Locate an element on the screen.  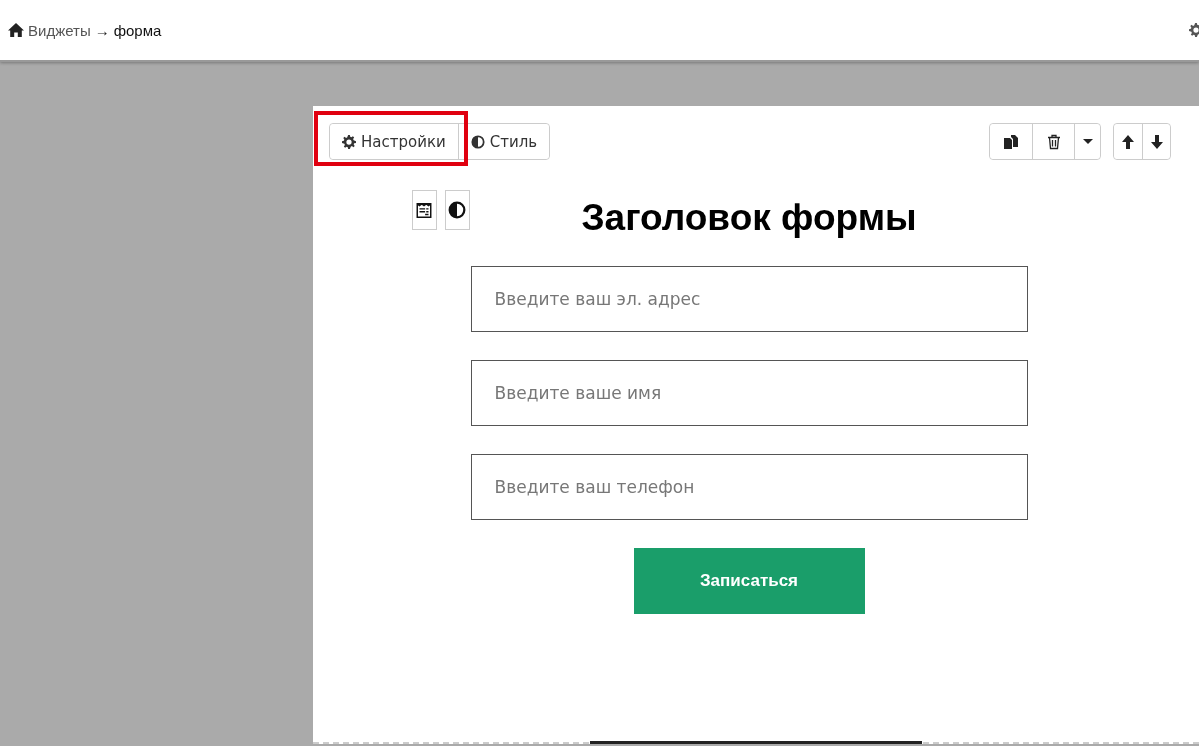
gear-icon is located at coordinates (349, 141).